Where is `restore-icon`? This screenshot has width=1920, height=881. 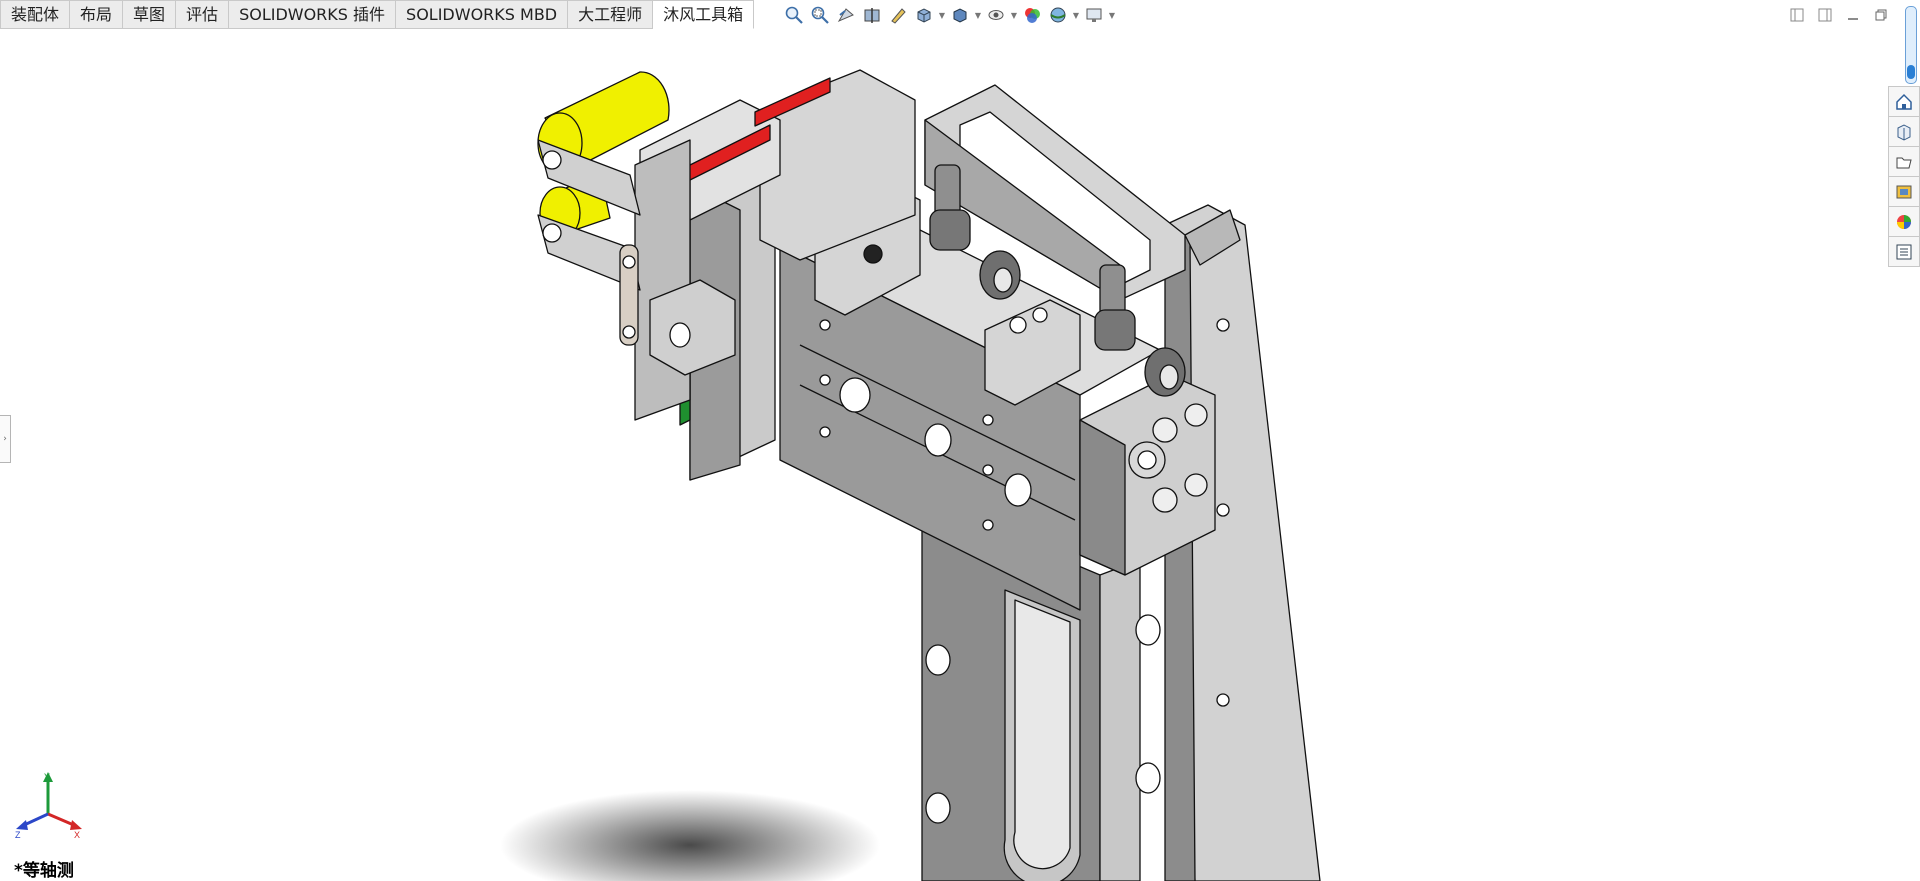
restore-icon is located at coordinates (1881, 15).